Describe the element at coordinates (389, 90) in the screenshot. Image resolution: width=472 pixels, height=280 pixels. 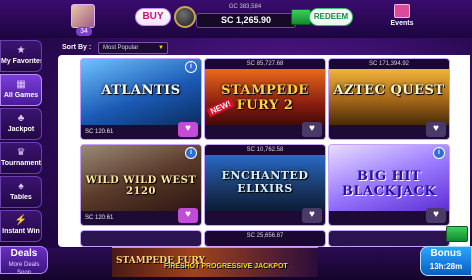
I see `game-title: AZTEC QUEST` at that location.